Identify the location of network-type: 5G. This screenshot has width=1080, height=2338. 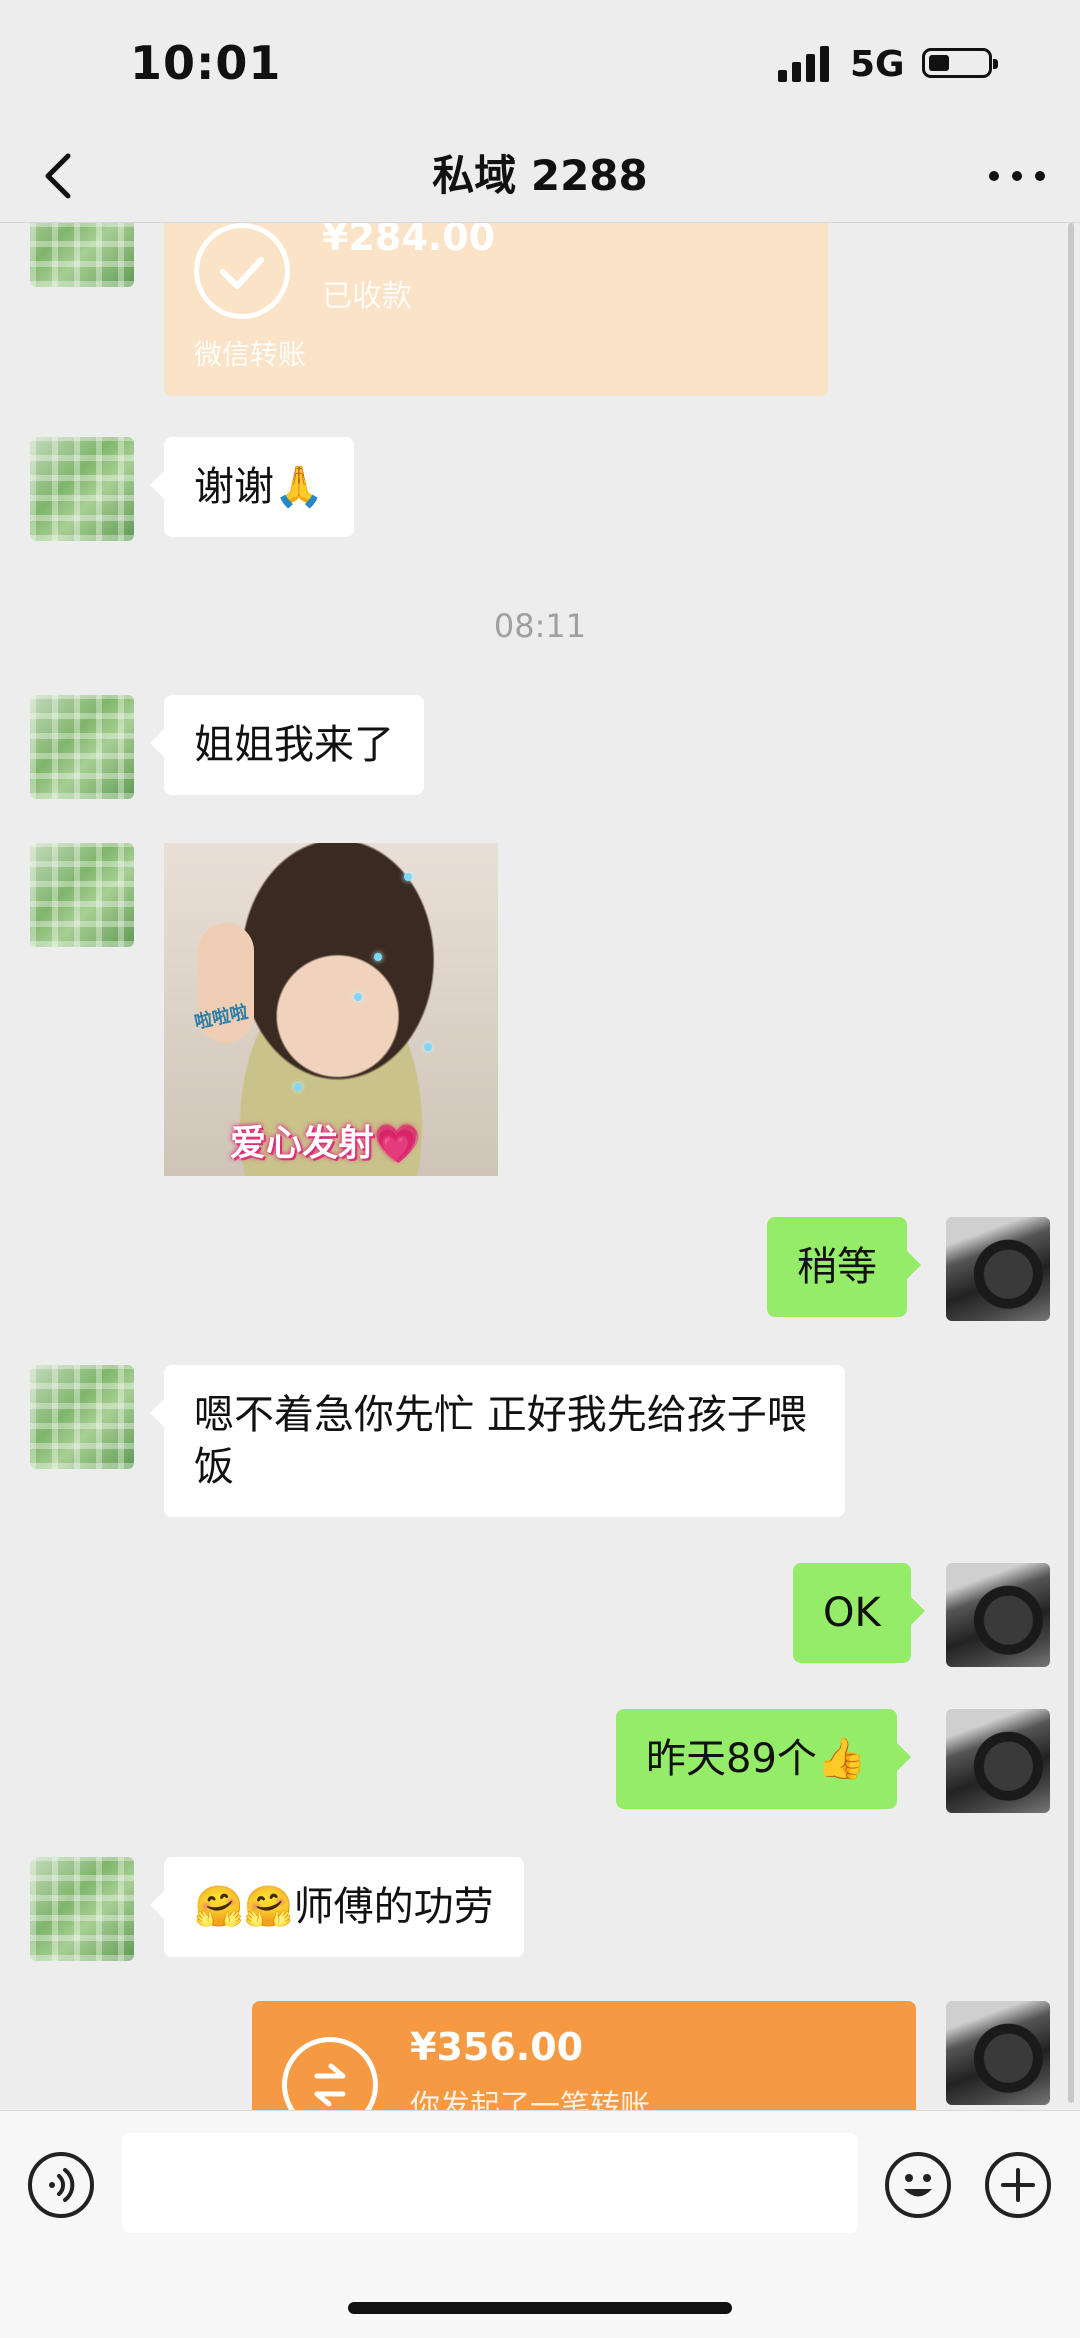
(877, 64).